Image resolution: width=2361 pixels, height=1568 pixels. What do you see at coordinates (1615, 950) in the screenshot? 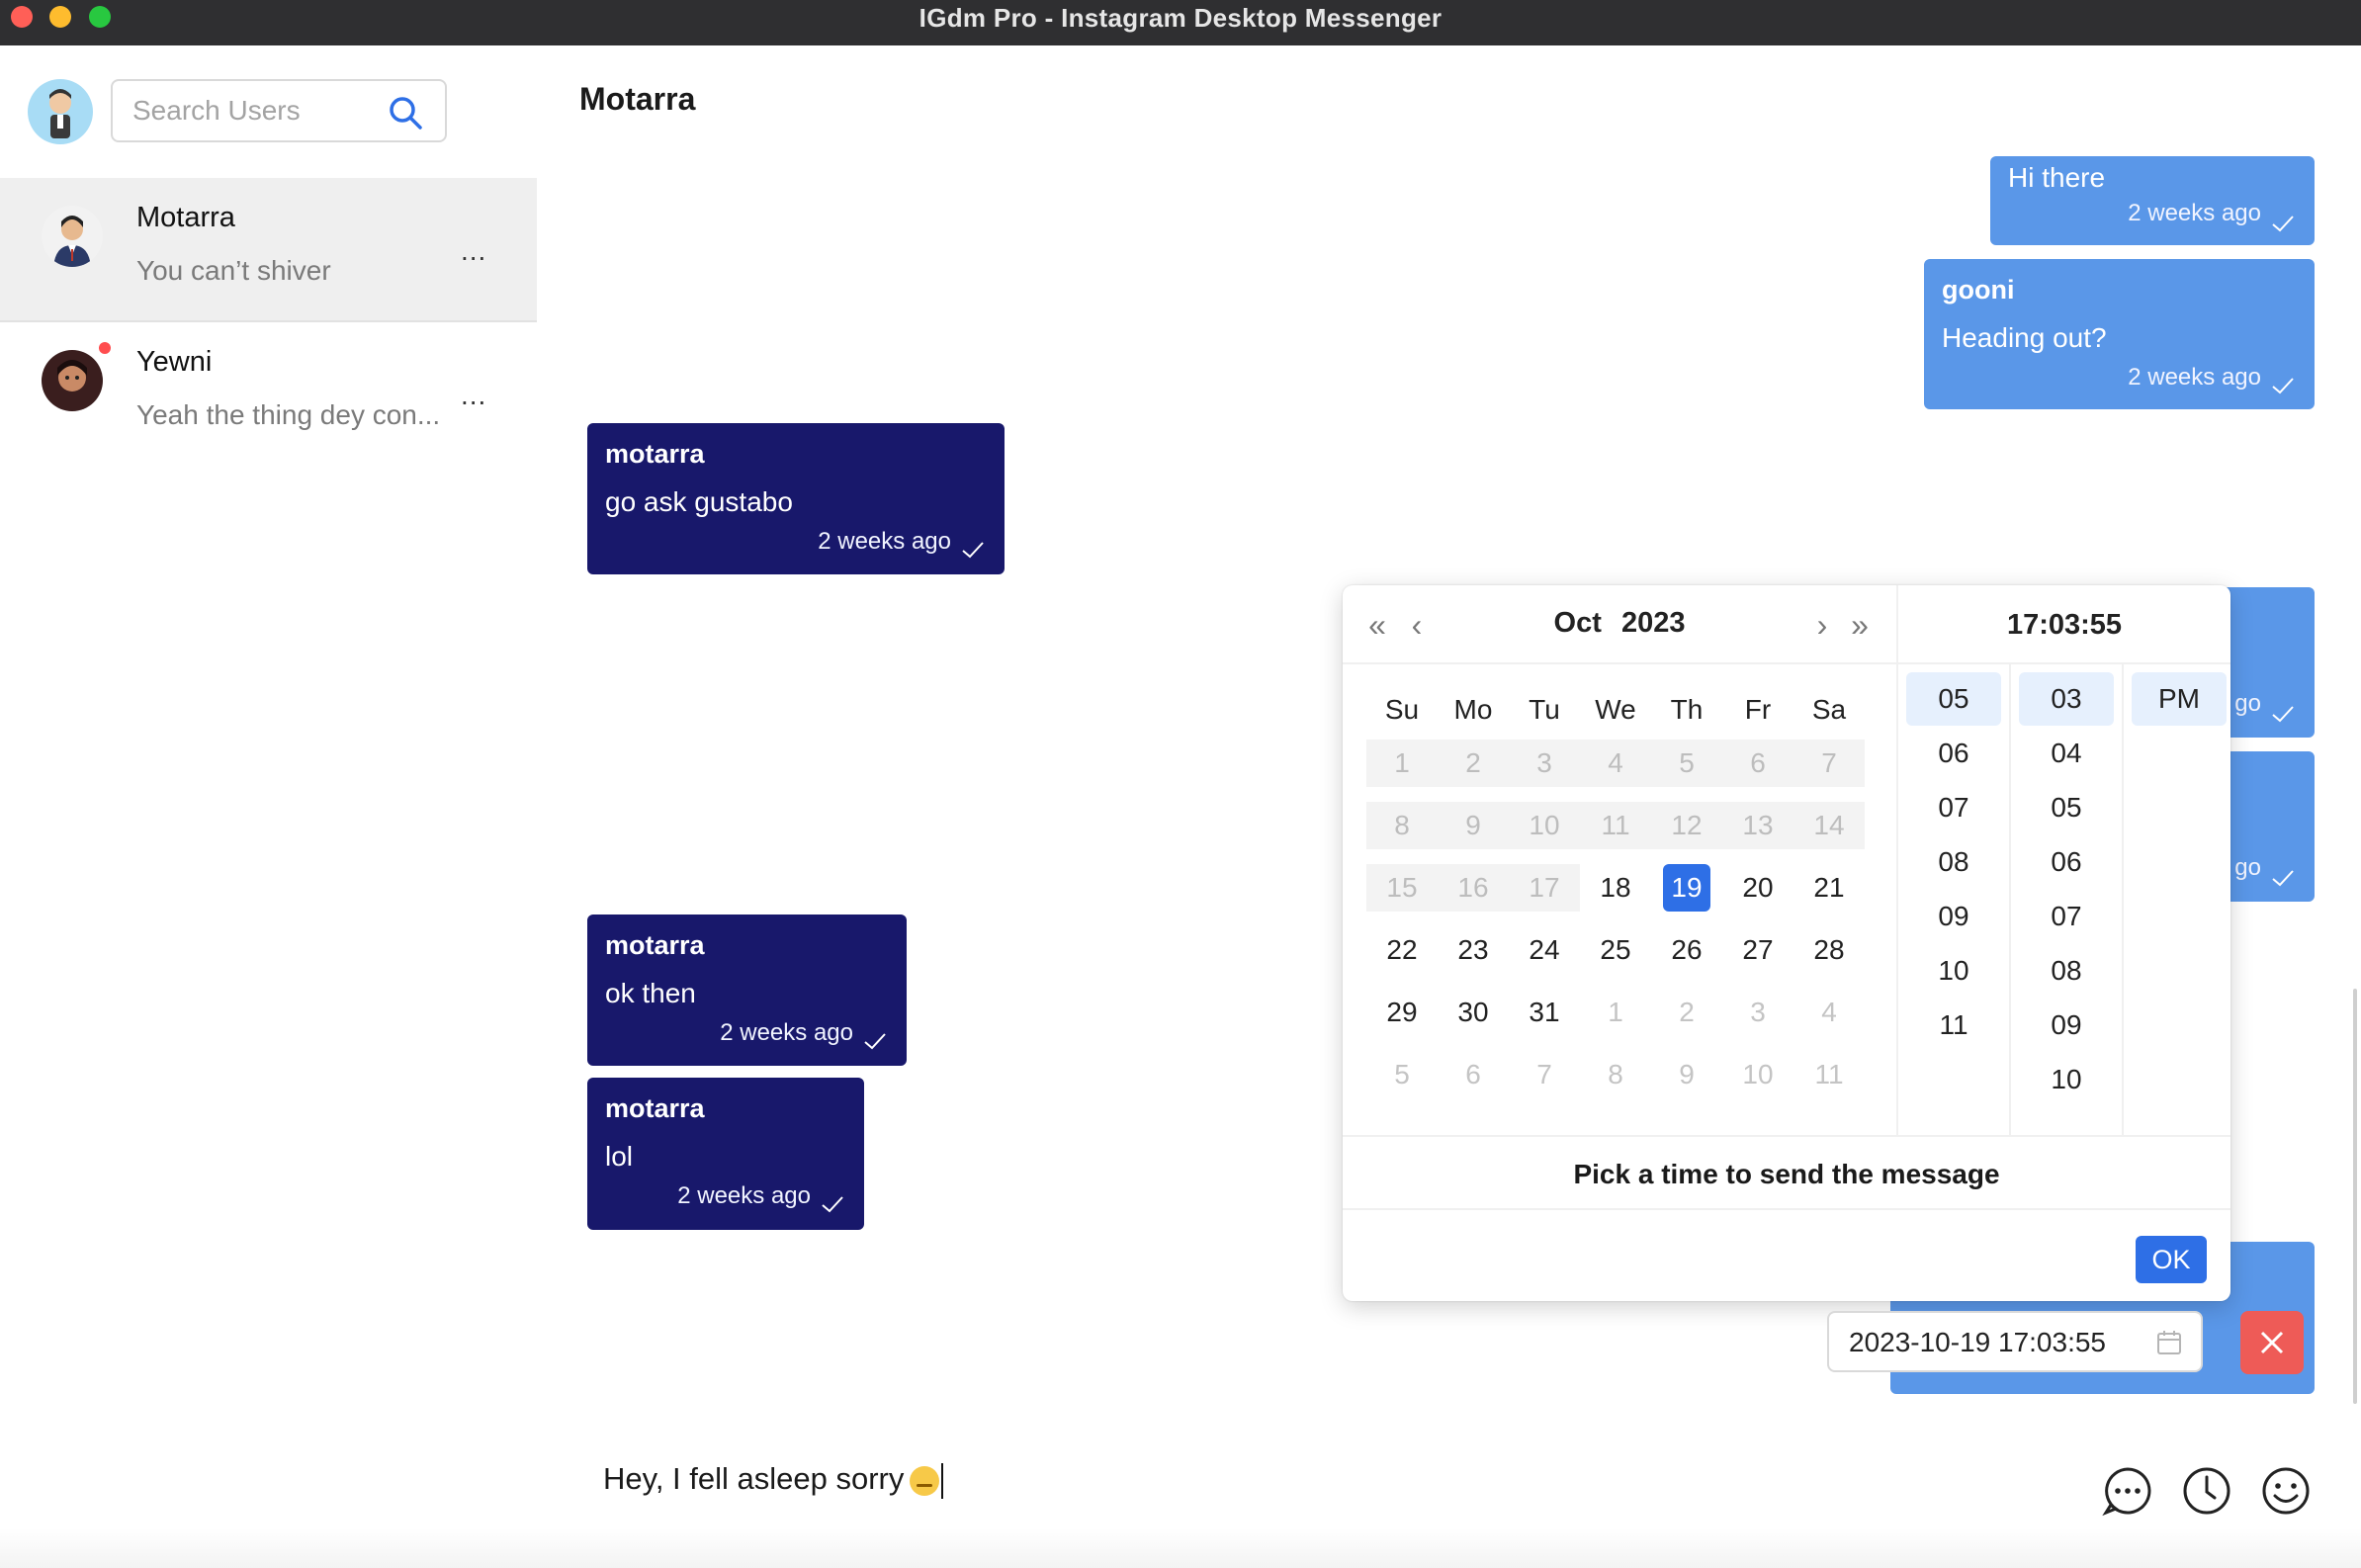
I see `calendar-day: 25` at bounding box center [1615, 950].